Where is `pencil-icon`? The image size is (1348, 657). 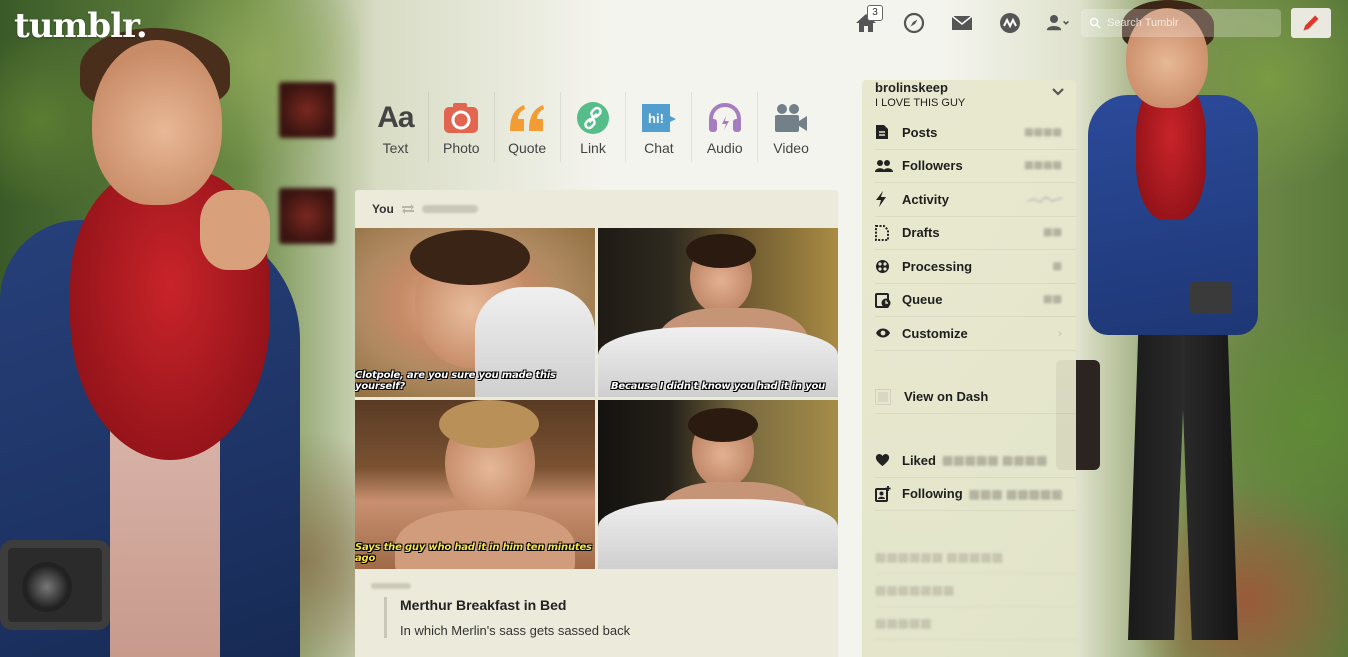
pencil-icon is located at coordinates (1311, 23).